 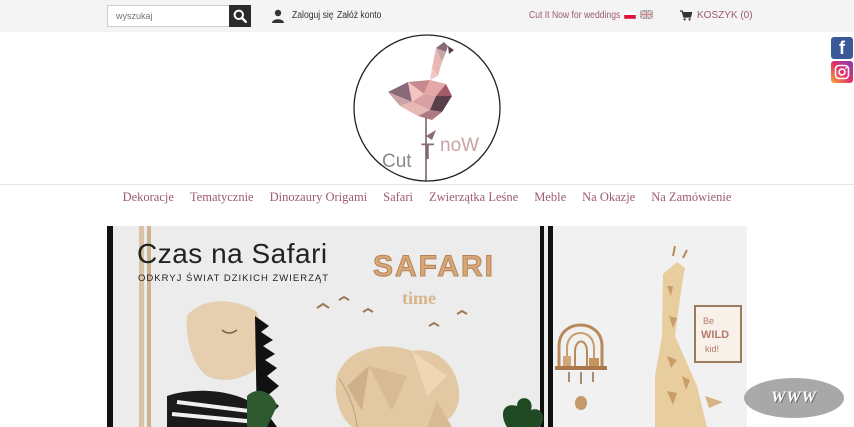 I want to click on search-form, so click(x=179, y=16).